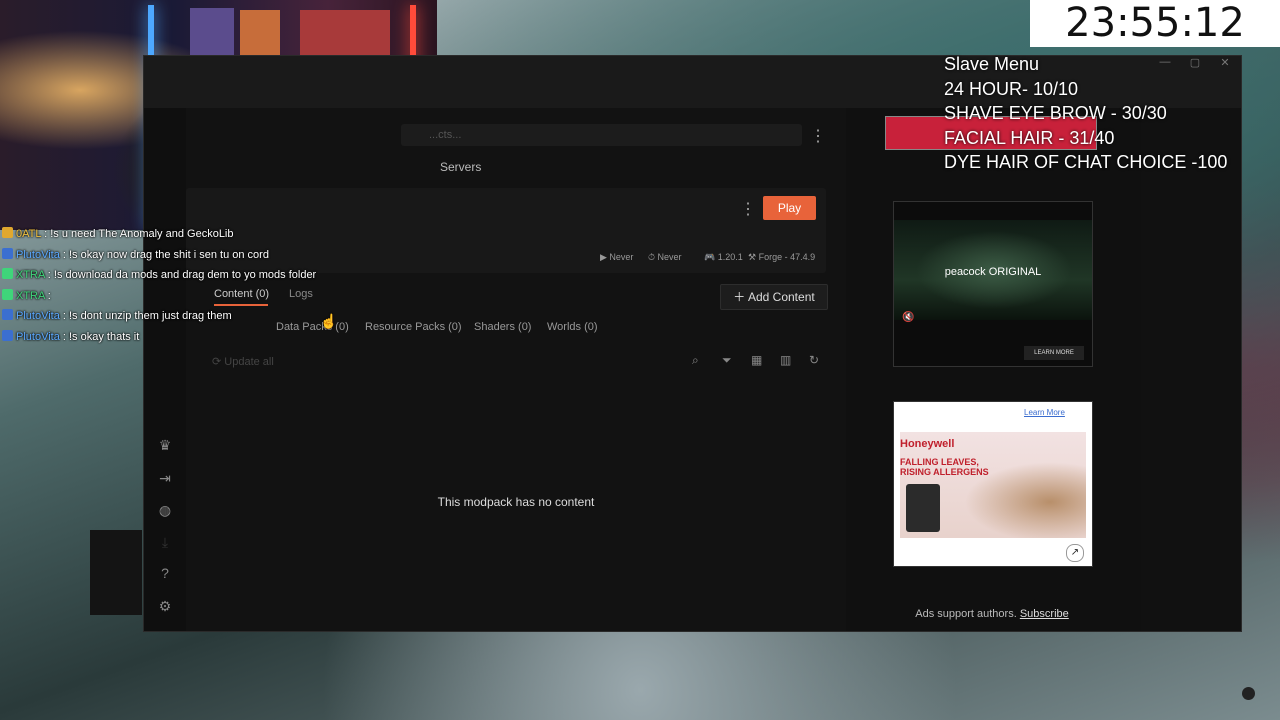  Describe the element at coordinates (993, 272) in the screenshot. I see `ad-title: peacock ORIGINAL` at that location.